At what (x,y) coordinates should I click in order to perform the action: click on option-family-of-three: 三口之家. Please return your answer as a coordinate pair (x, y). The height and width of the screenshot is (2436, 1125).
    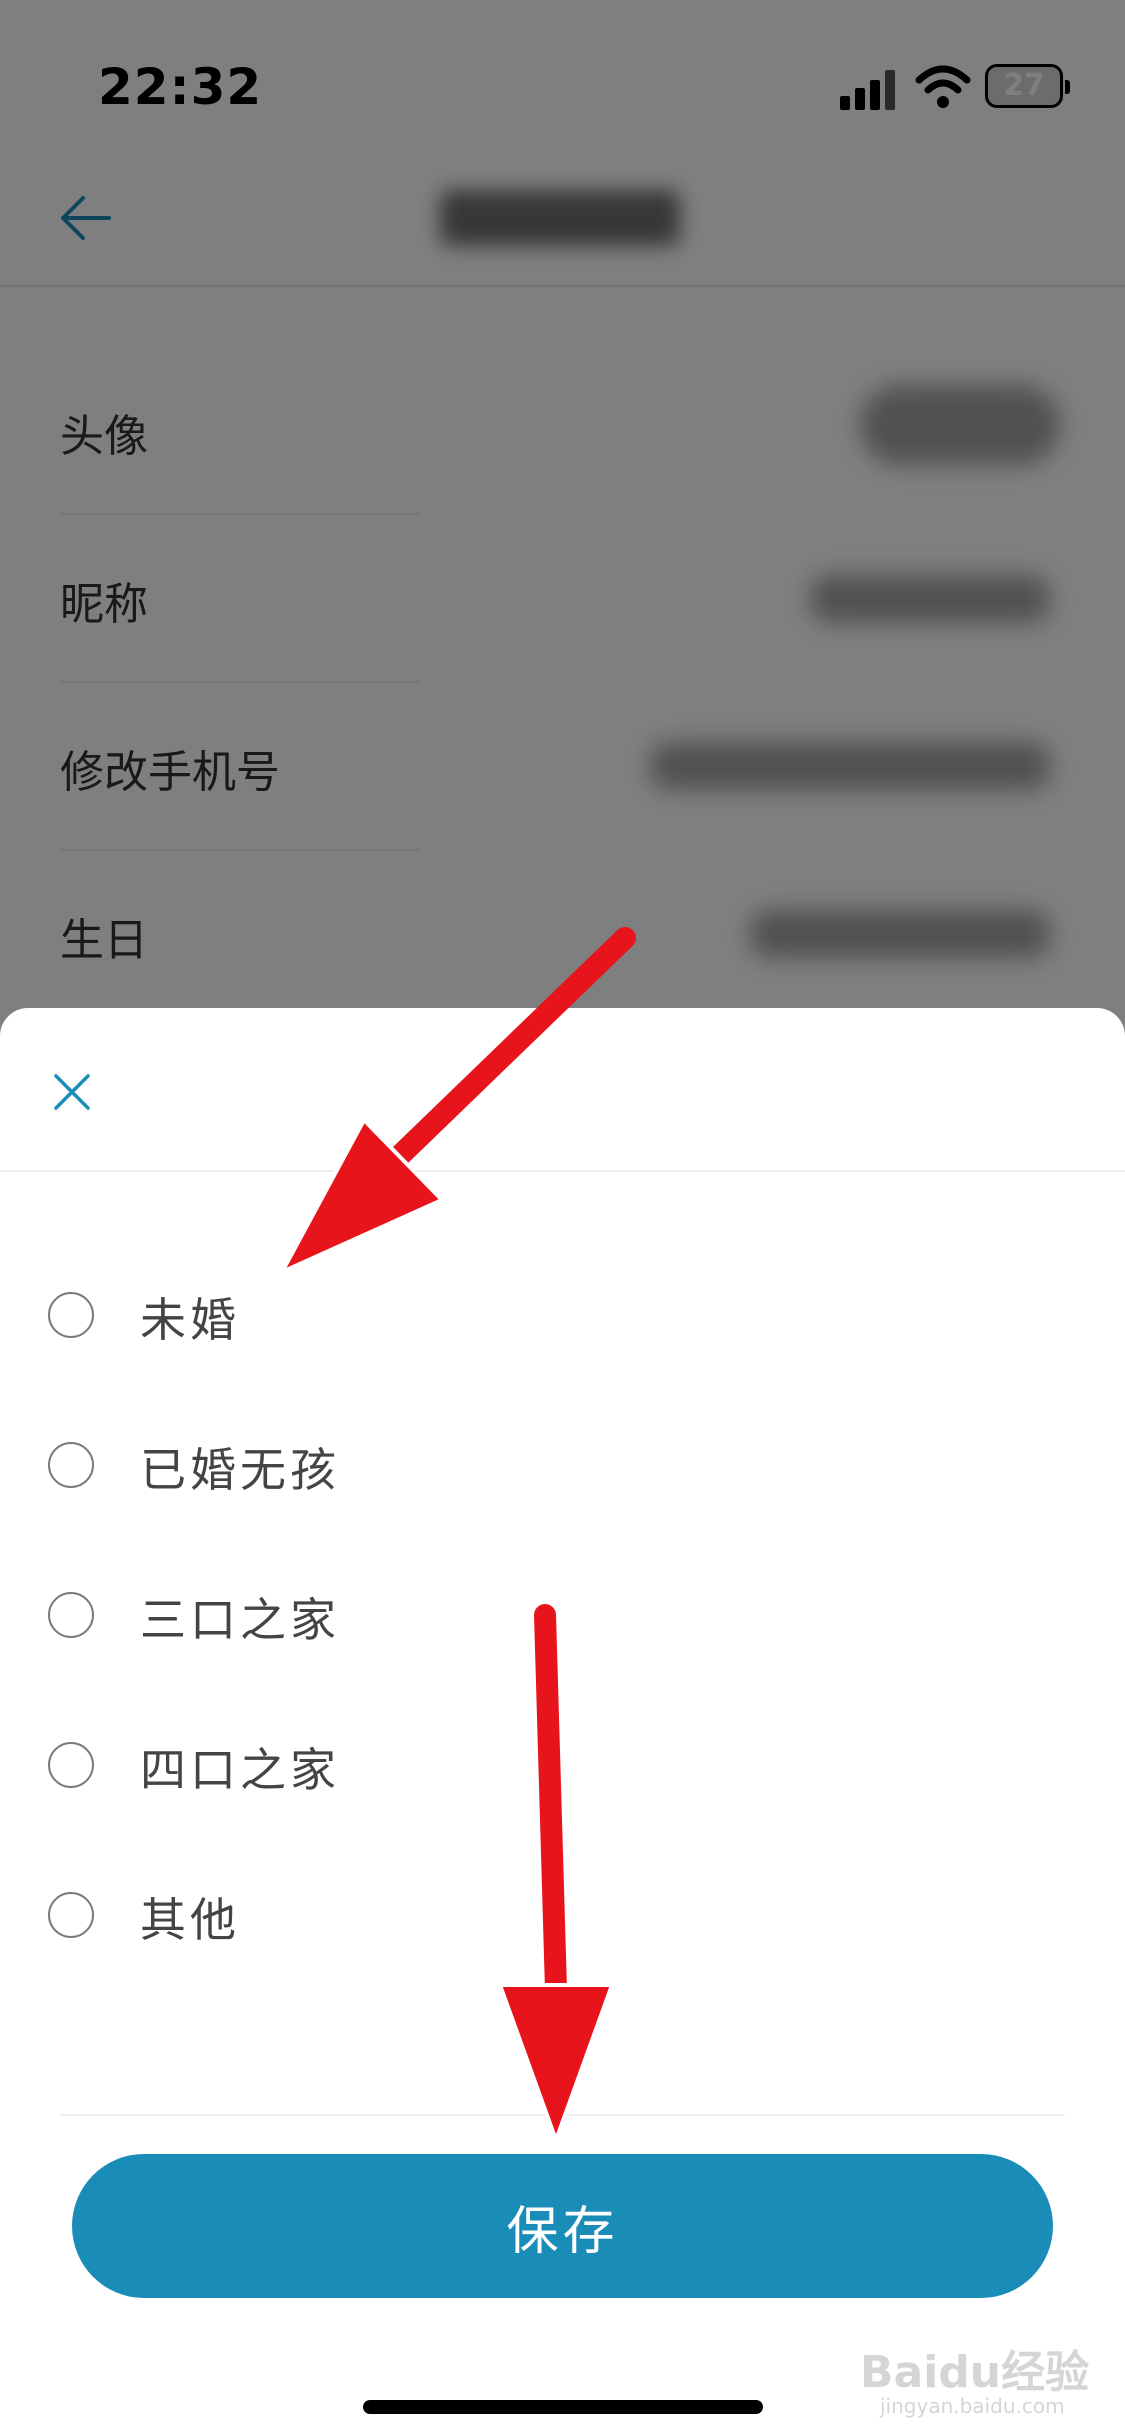
    Looking at the image, I should click on (298, 1617).